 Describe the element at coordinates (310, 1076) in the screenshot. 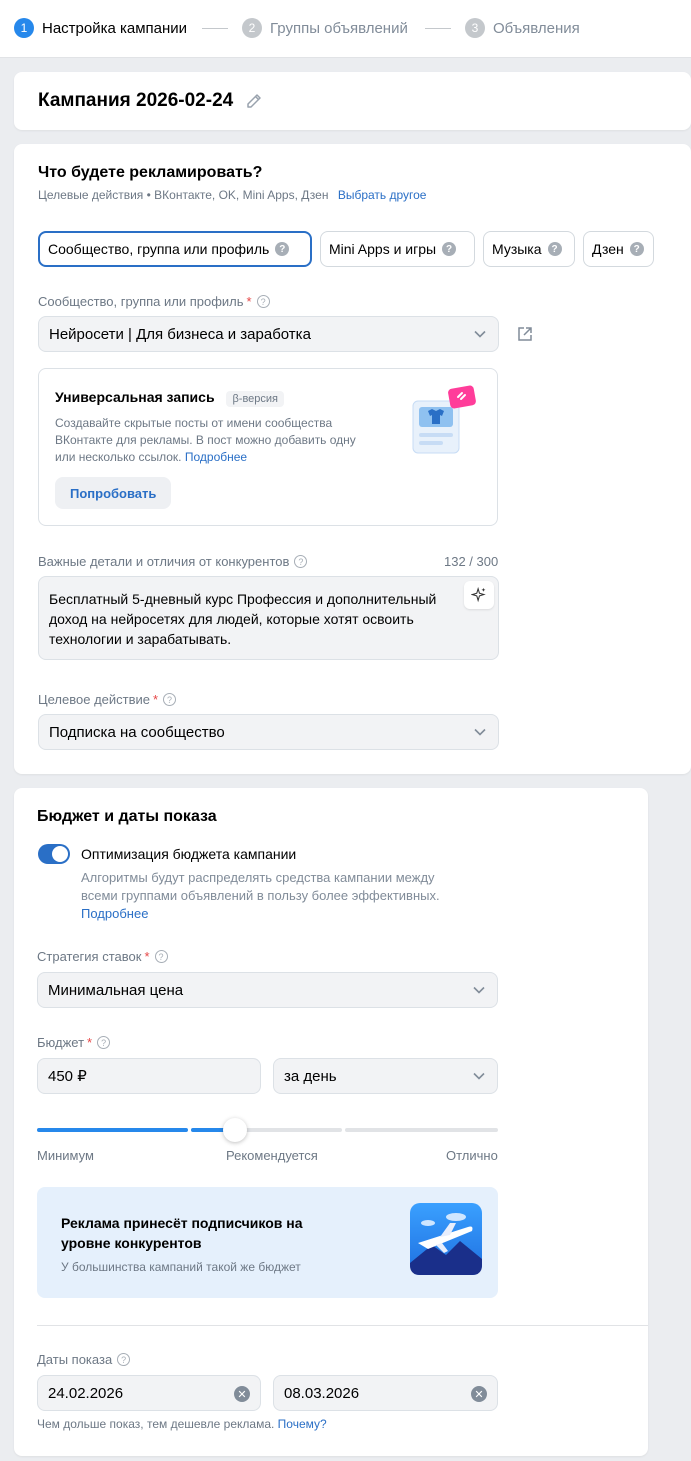

I see `budget-period-value: за день` at that location.